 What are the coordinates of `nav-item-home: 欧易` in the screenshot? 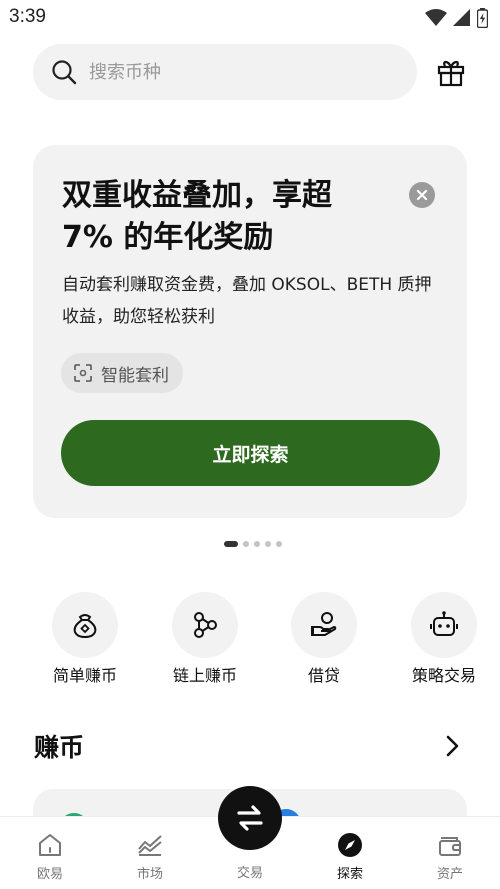 It's located at (50, 859).